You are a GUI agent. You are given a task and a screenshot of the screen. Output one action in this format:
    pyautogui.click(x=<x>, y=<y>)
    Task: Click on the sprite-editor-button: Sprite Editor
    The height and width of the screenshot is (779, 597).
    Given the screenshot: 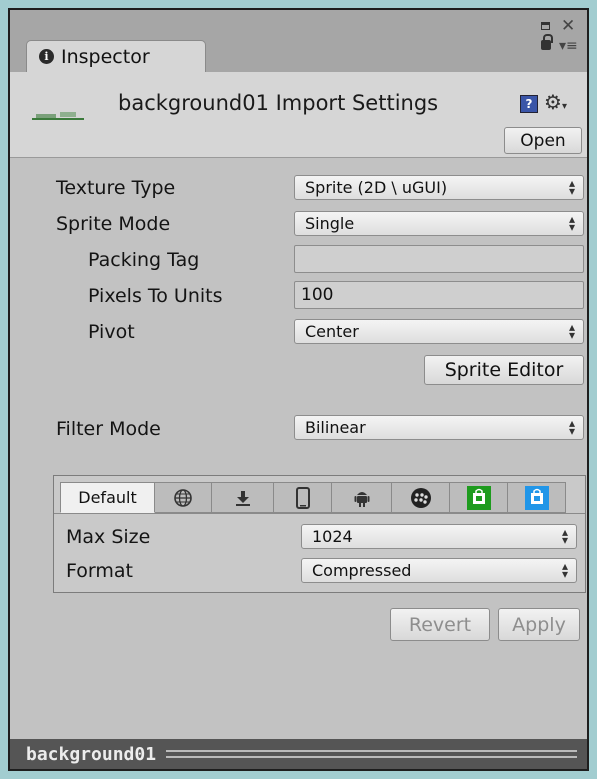 What is the action you would take?
    pyautogui.click(x=504, y=370)
    